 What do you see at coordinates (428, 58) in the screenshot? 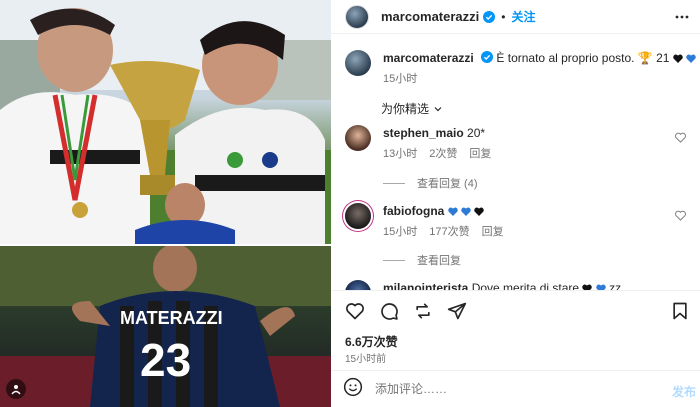
I see `caption-username: marcomaterazzi` at bounding box center [428, 58].